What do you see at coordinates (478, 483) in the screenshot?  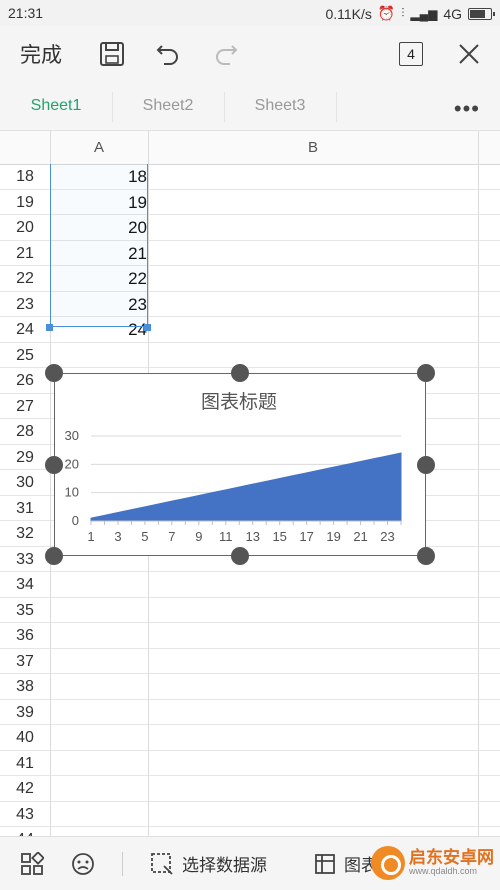 I see `gridline` at bounding box center [478, 483].